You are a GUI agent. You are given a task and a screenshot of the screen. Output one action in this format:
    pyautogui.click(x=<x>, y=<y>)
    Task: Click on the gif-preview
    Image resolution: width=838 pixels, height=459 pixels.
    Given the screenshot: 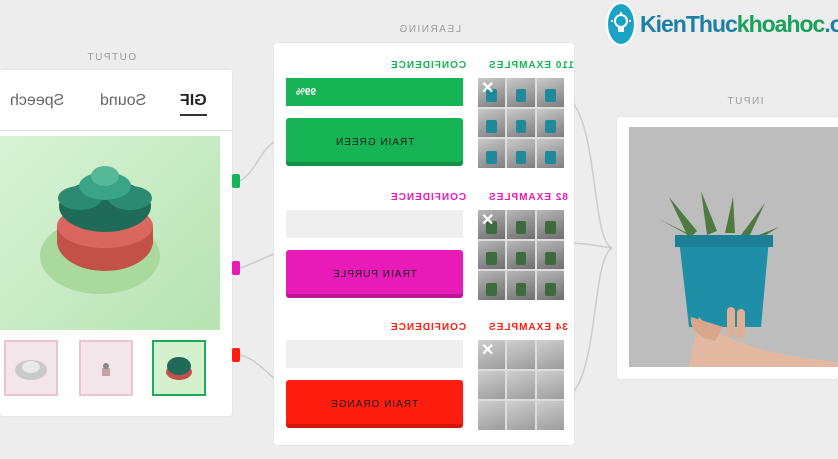 What is the action you would take?
    pyautogui.click(x=110, y=233)
    